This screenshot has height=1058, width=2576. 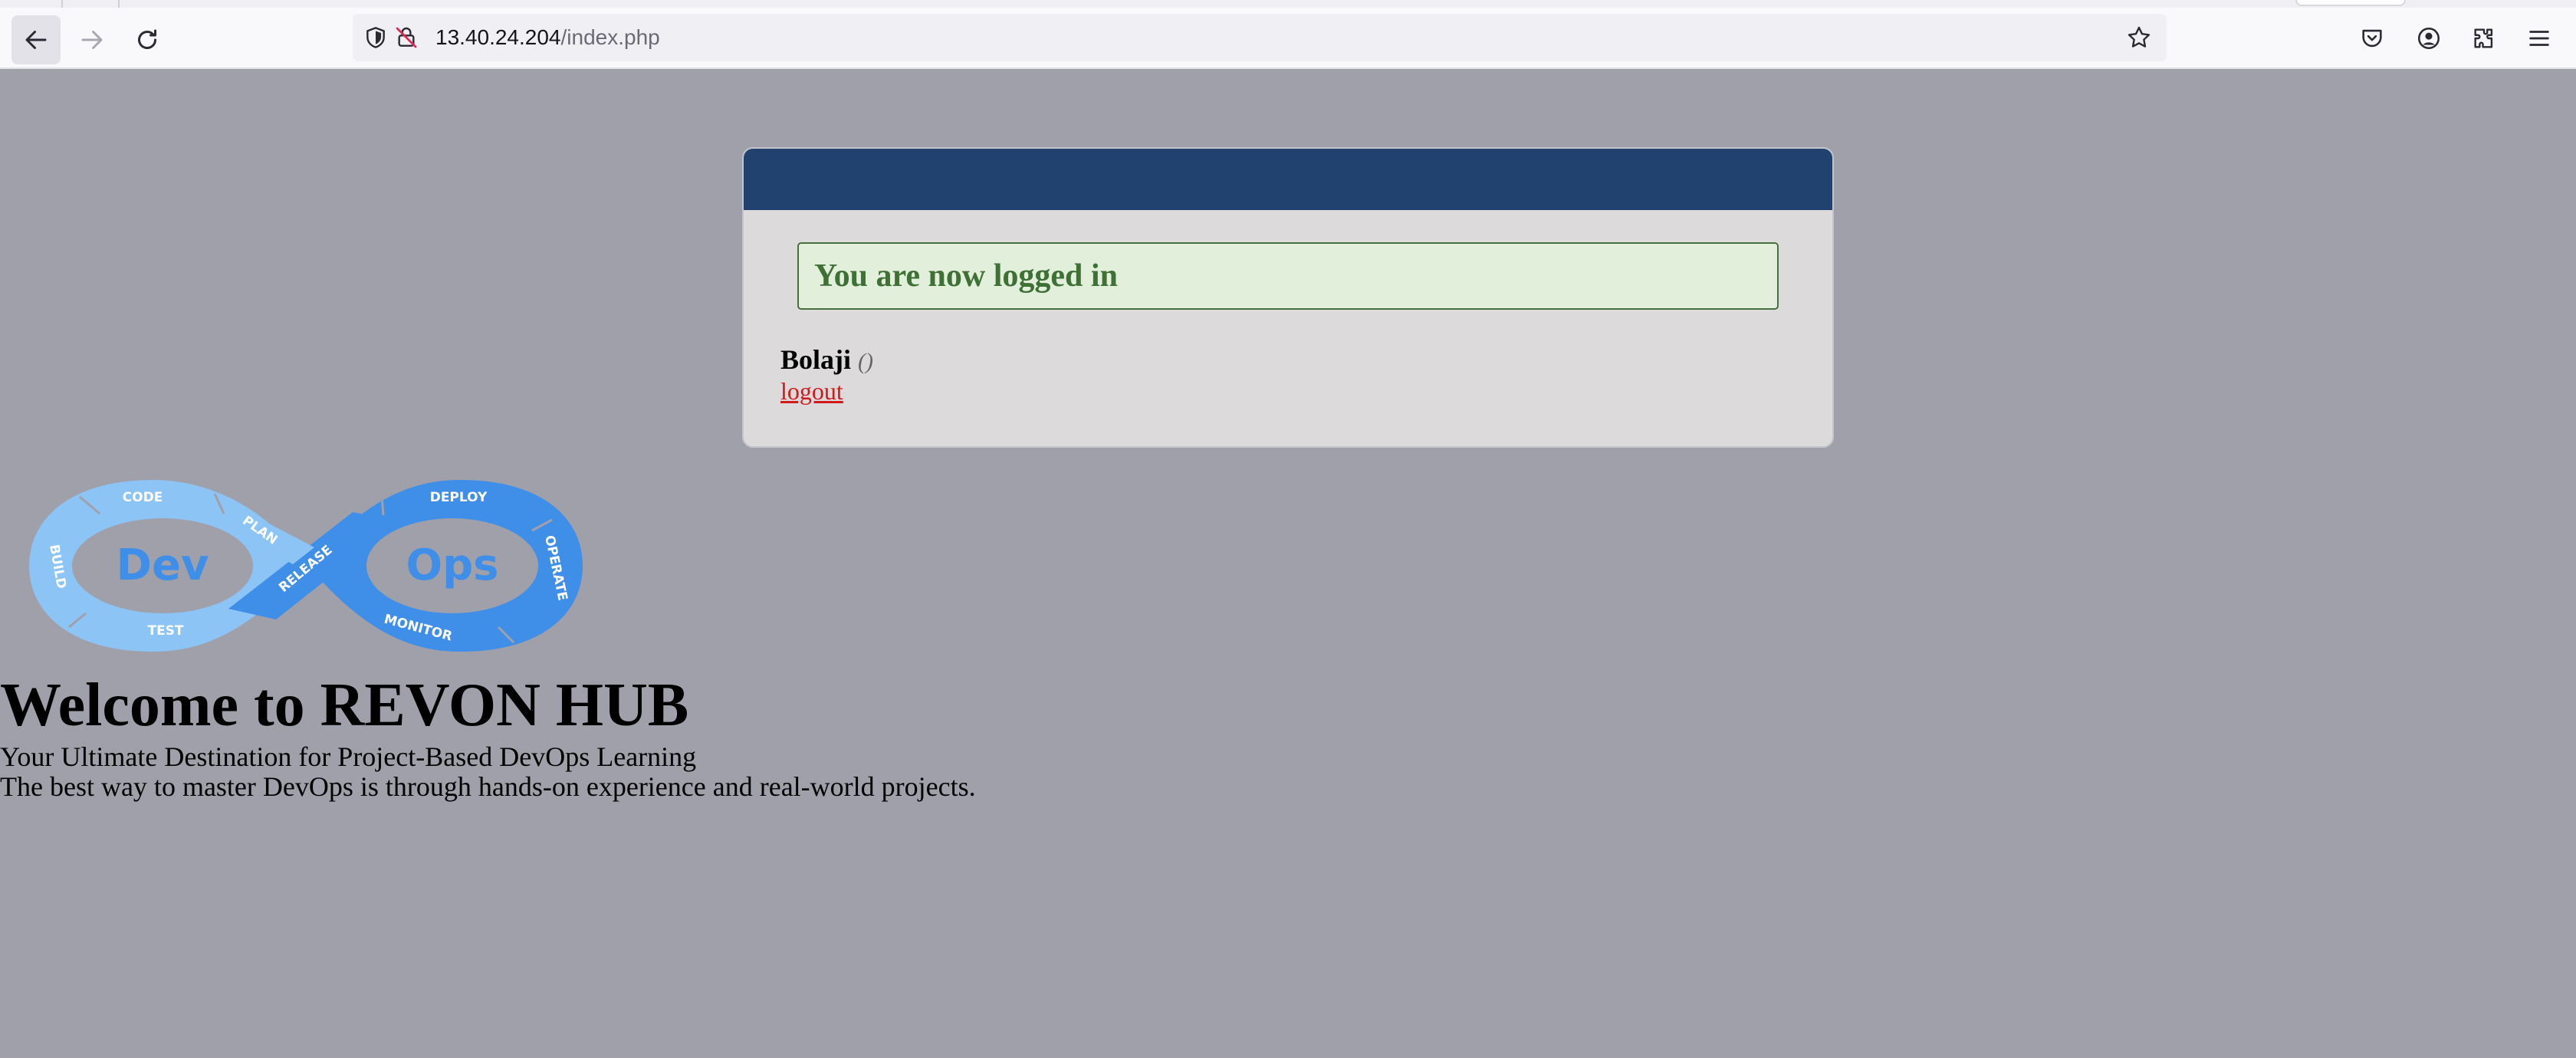 I want to click on stage-deploy: DEPLOY, so click(x=459, y=498).